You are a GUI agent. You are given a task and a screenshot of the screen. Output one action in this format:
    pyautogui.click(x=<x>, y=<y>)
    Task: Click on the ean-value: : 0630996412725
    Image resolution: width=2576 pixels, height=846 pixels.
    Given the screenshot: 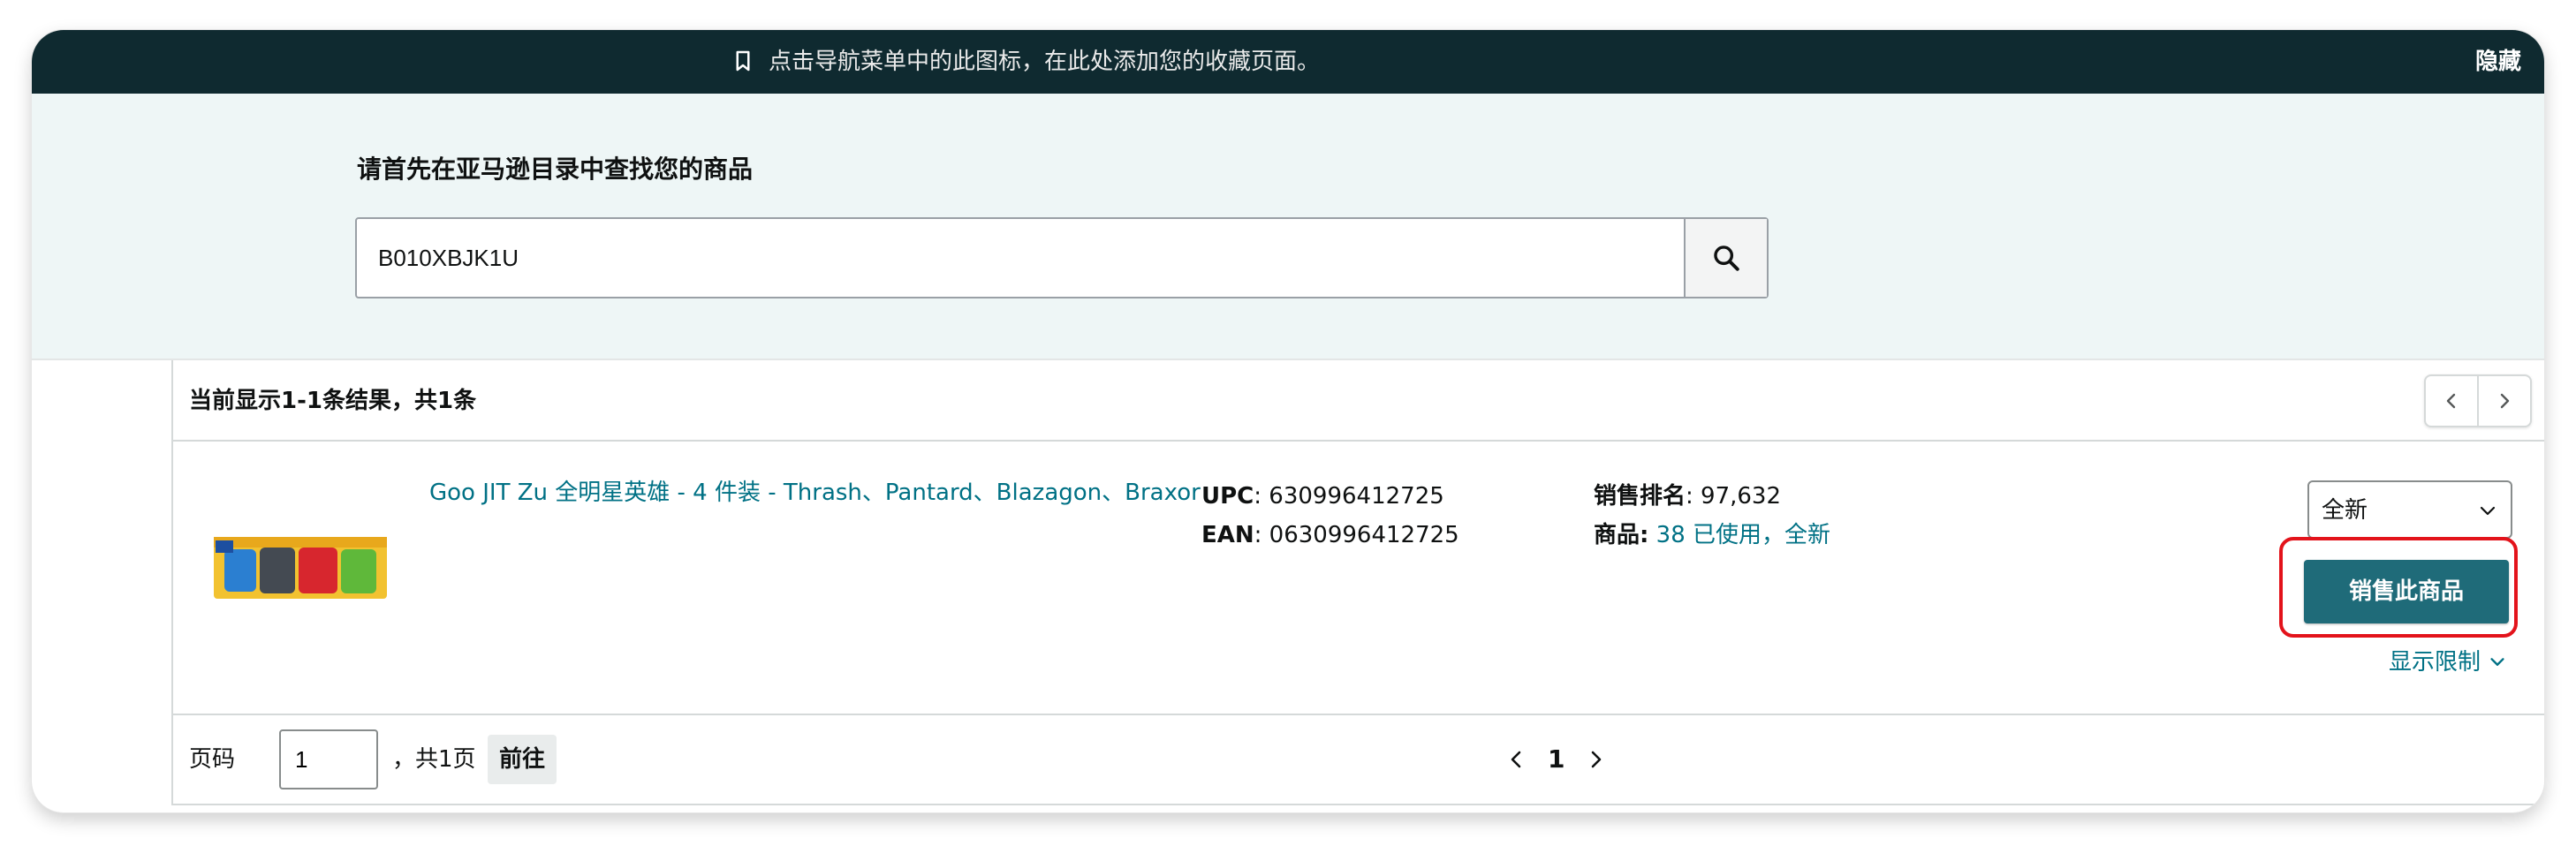 What is the action you would take?
    pyautogui.click(x=1357, y=535)
    